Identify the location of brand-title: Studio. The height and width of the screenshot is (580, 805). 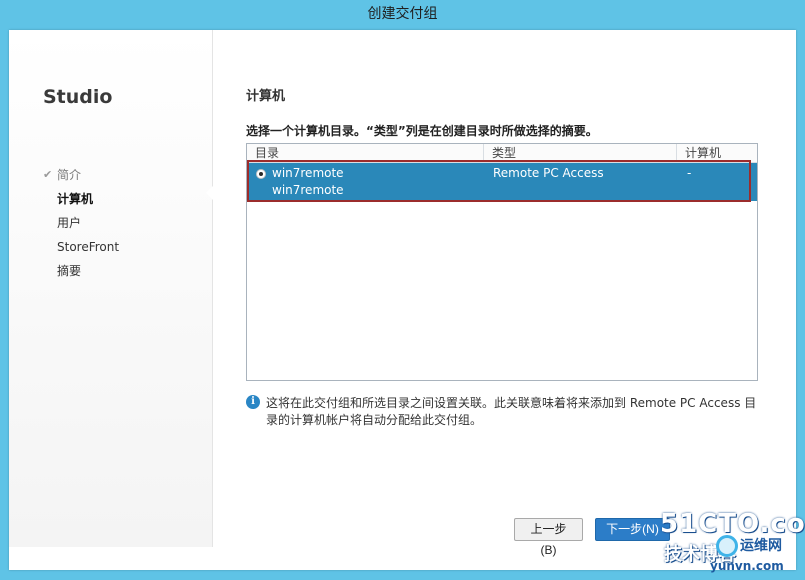
(78, 97).